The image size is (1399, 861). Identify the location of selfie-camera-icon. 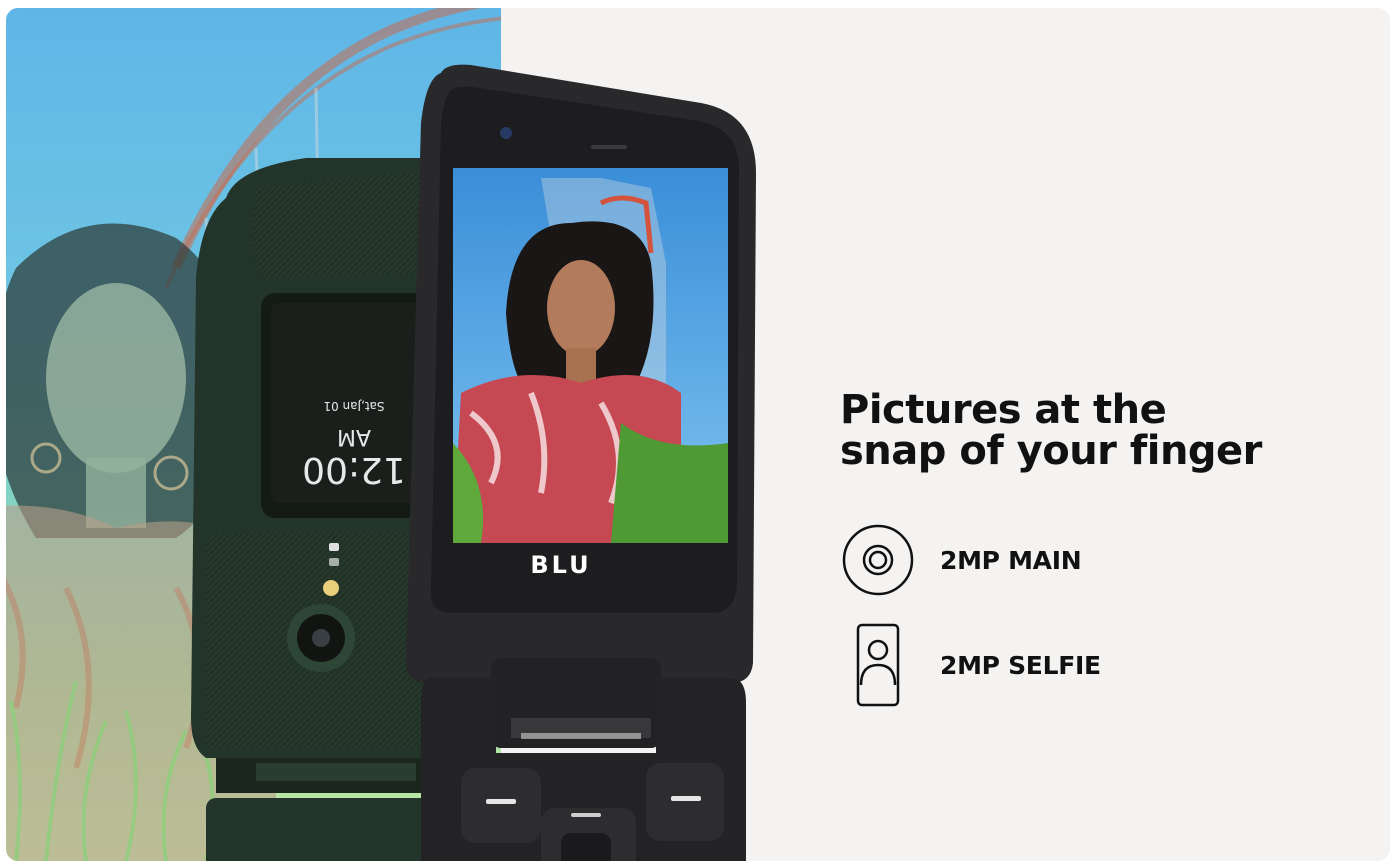
(878, 665).